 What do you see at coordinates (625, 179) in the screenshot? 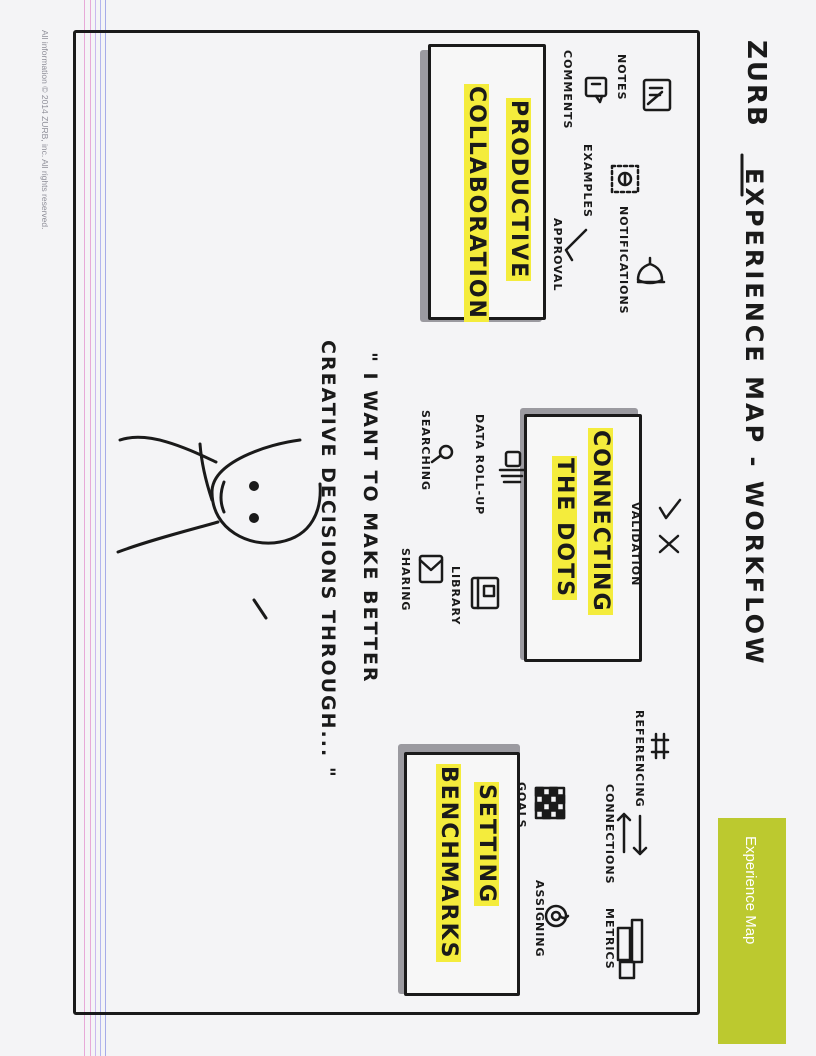
I see `examples-icon` at bounding box center [625, 179].